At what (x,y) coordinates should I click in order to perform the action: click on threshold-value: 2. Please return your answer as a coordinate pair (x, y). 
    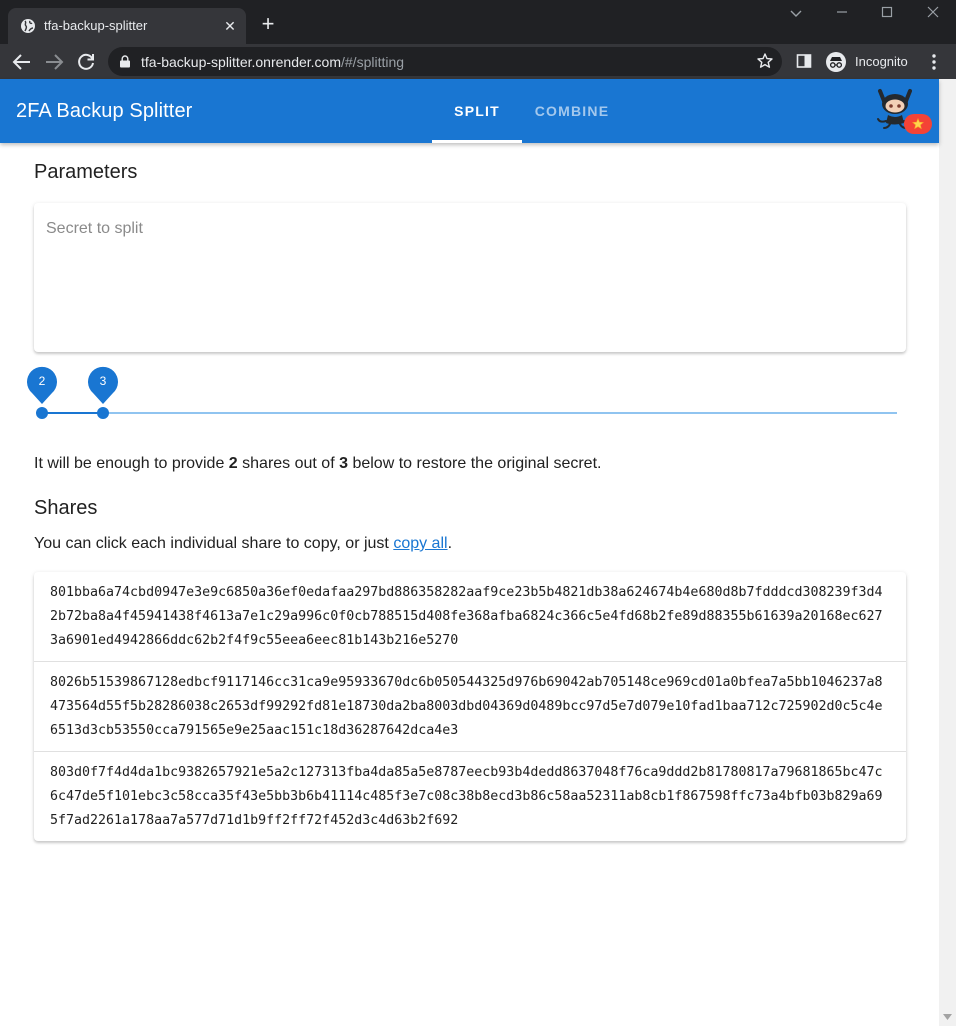
    Looking at the image, I should click on (42, 381).